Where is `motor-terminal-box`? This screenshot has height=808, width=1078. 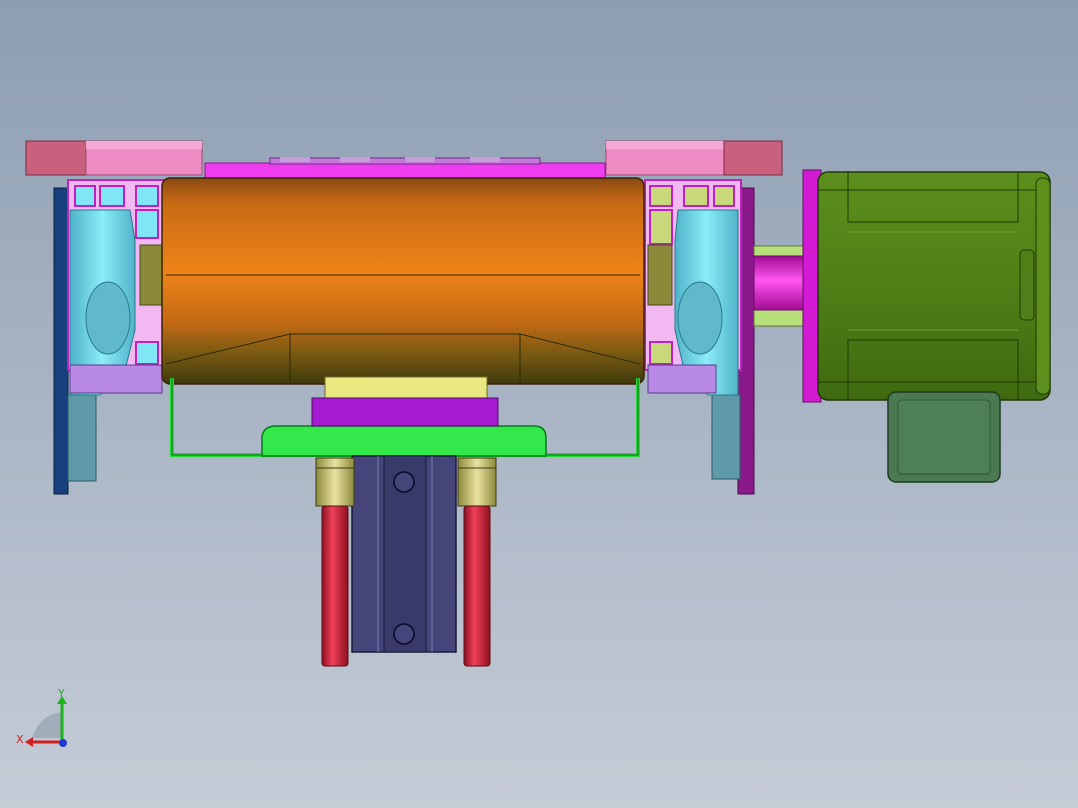
motor-terminal-box is located at coordinates (944, 437).